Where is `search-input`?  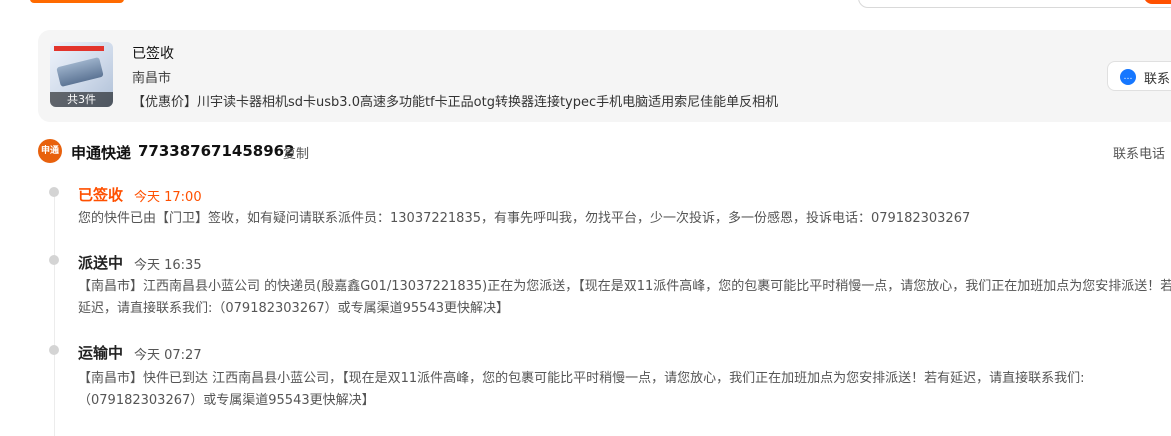
search-input is located at coordinates (1014, 4).